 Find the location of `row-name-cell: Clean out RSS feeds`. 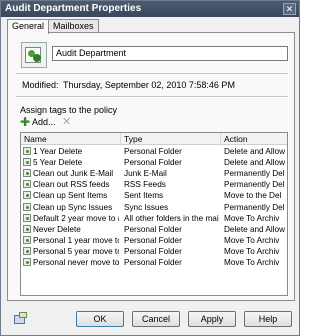

row-name-cell: Clean out RSS feeds is located at coordinates (71, 184).